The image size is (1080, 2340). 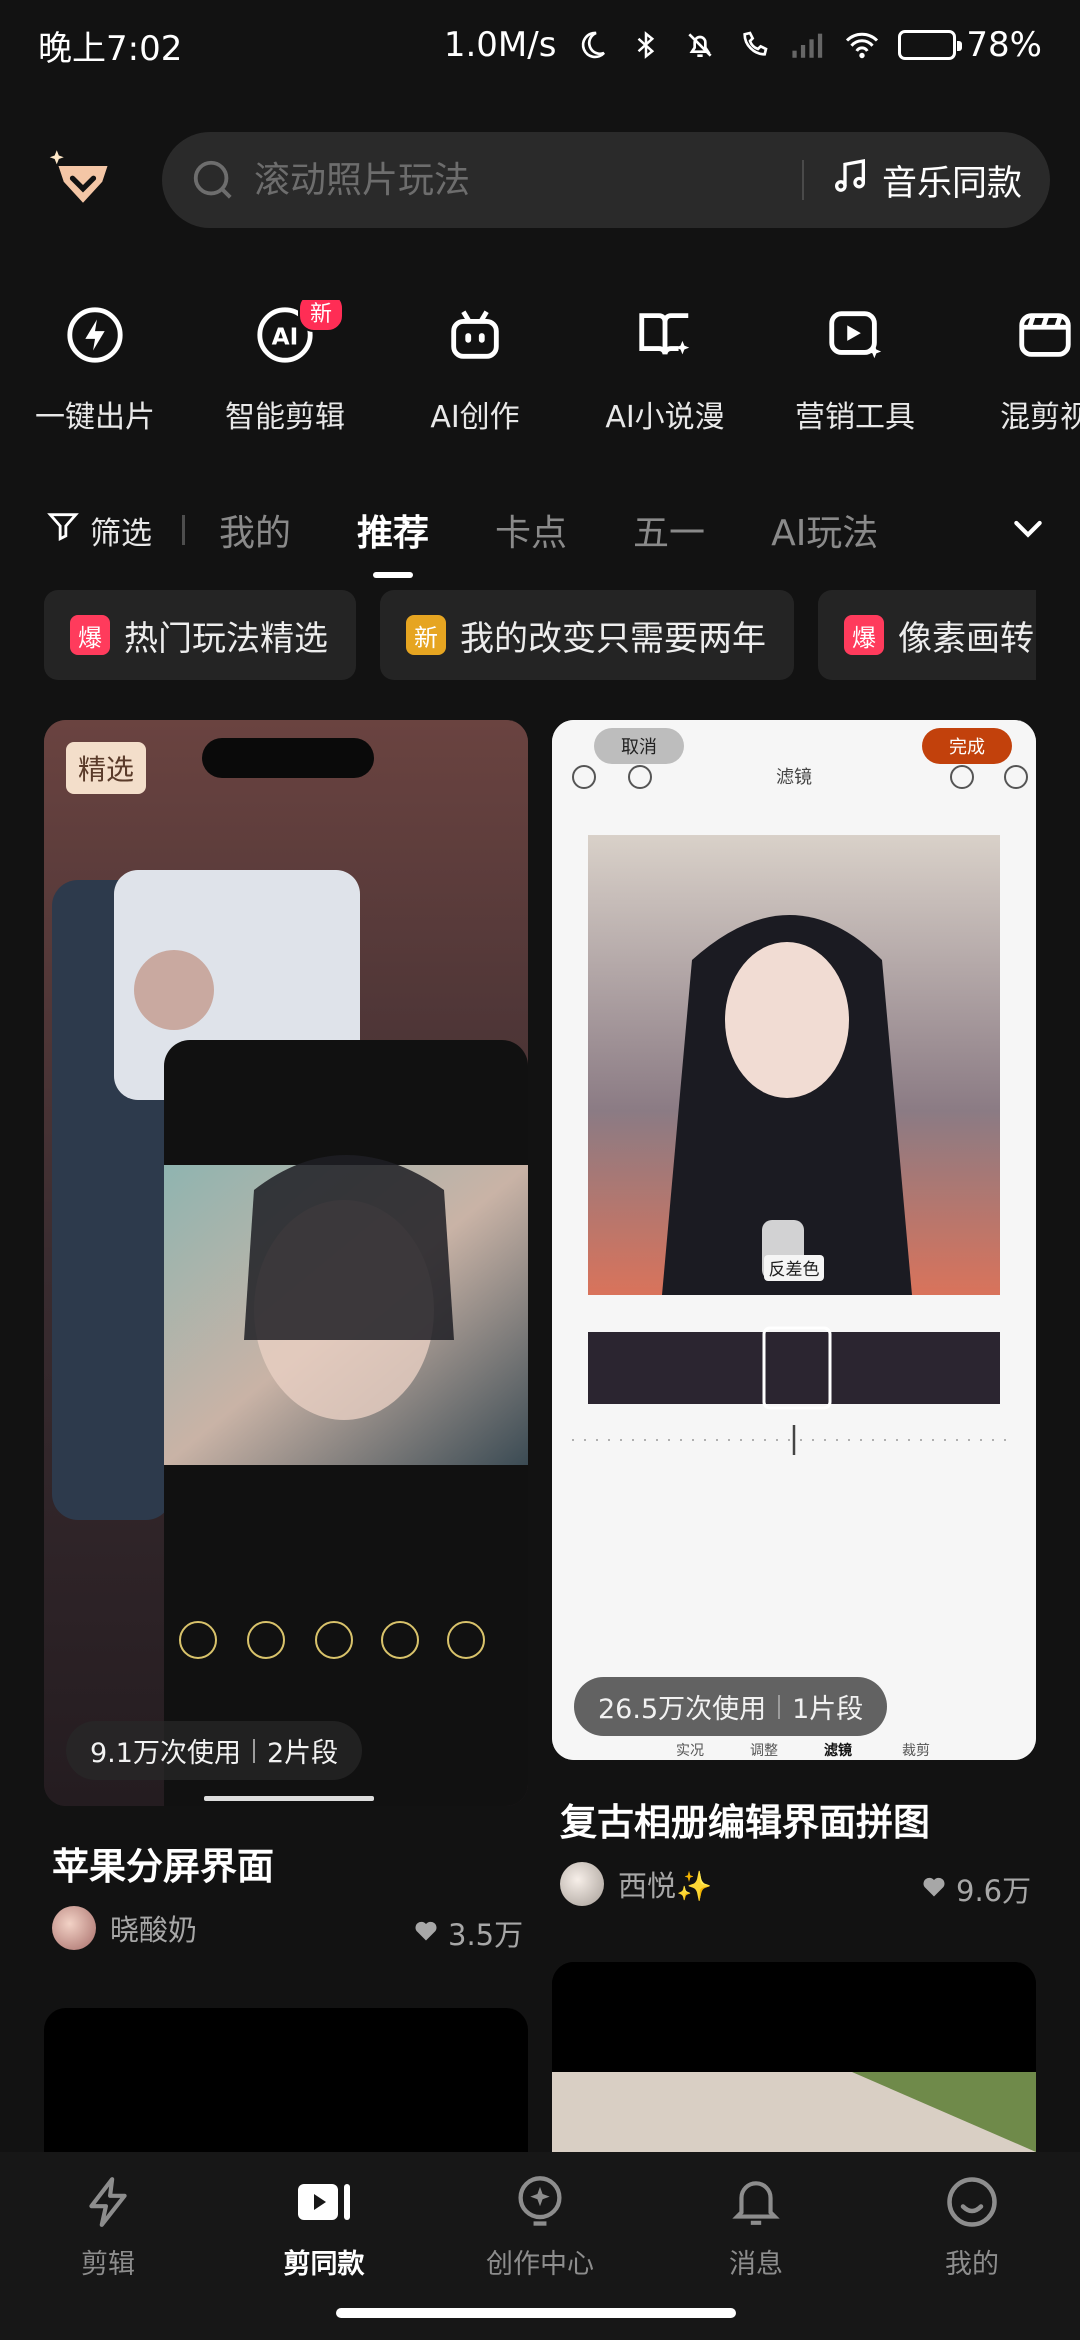 What do you see at coordinates (475, 417) in the screenshot?
I see `tool-label: AI创作` at bounding box center [475, 417].